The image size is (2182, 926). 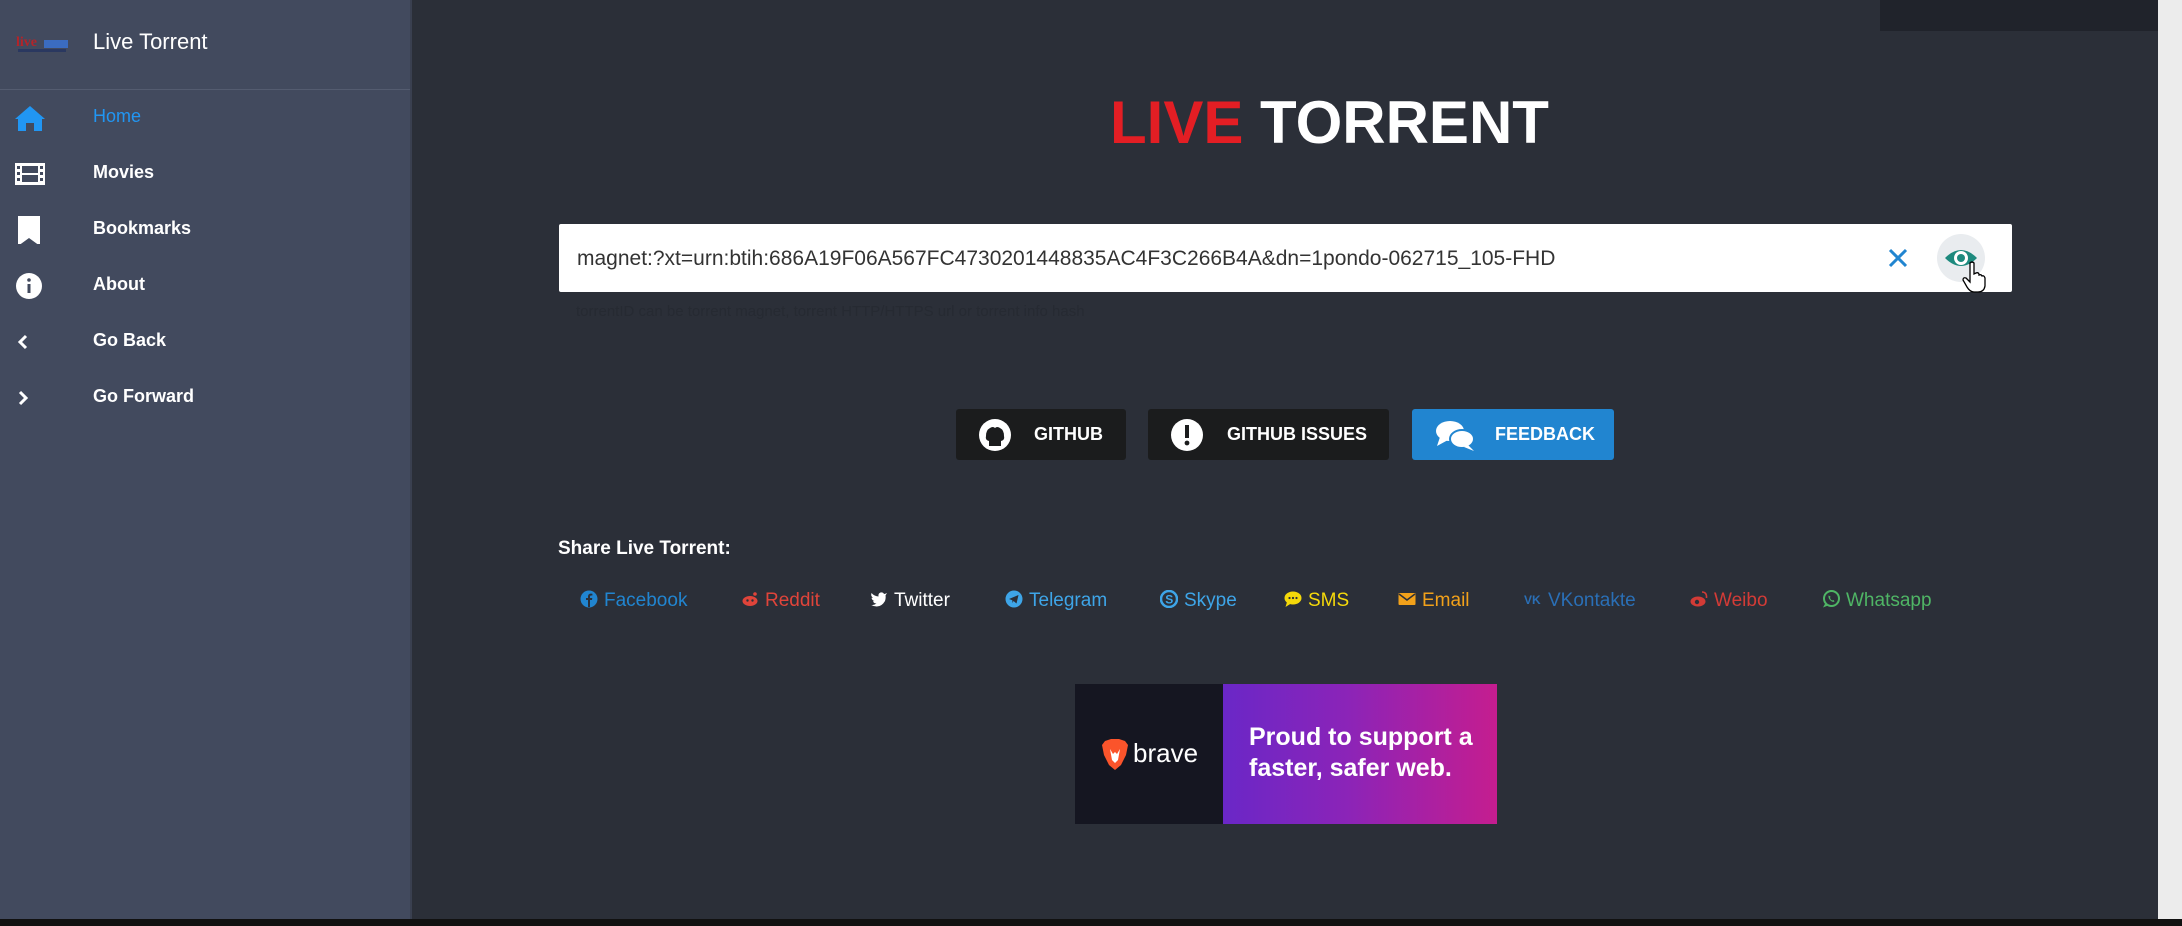 What do you see at coordinates (1187, 435) in the screenshot?
I see `exclamation-icon` at bounding box center [1187, 435].